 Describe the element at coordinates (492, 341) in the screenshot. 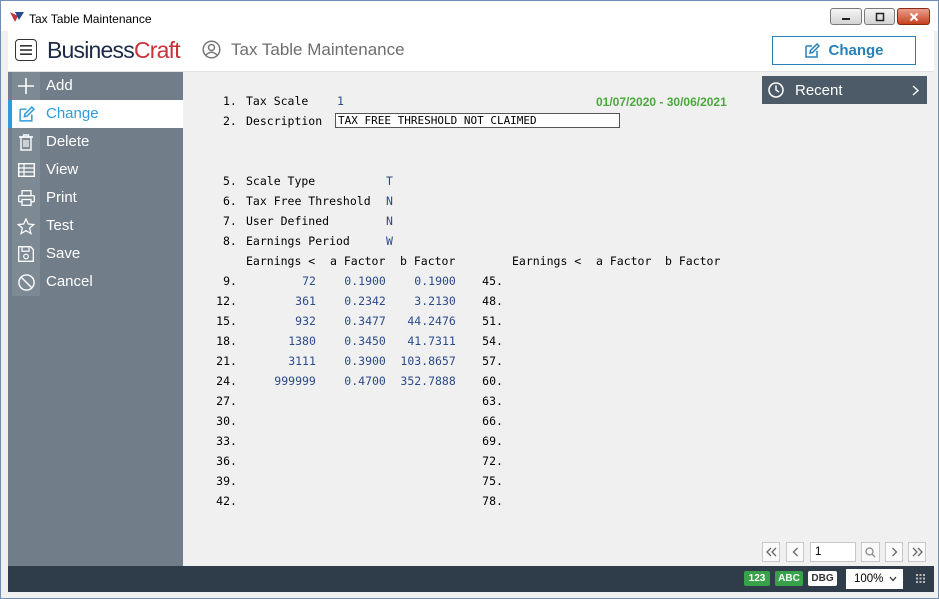

I see `right-row-number: 54.` at that location.